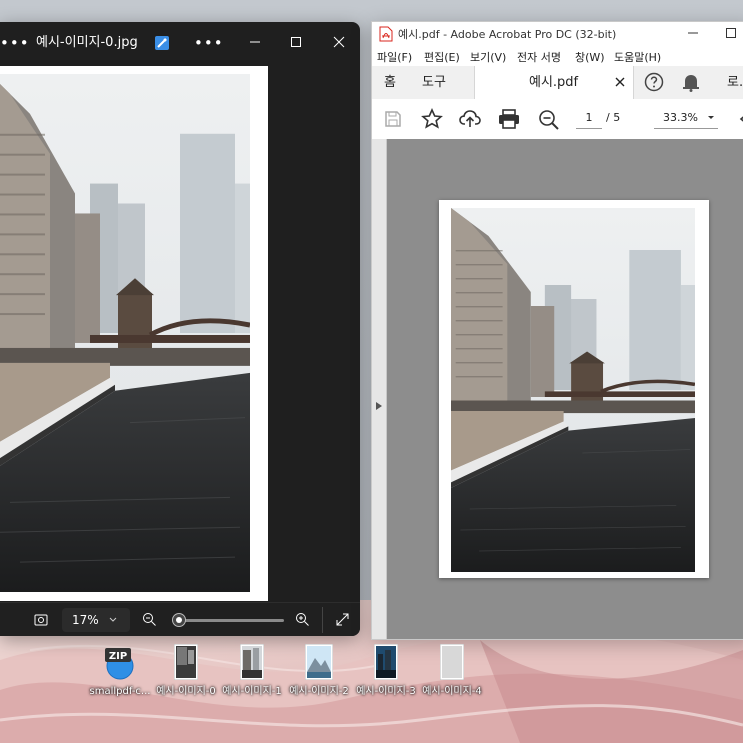  What do you see at coordinates (442, 57) in the screenshot?
I see `menu-edit: 편집(E)` at bounding box center [442, 57].